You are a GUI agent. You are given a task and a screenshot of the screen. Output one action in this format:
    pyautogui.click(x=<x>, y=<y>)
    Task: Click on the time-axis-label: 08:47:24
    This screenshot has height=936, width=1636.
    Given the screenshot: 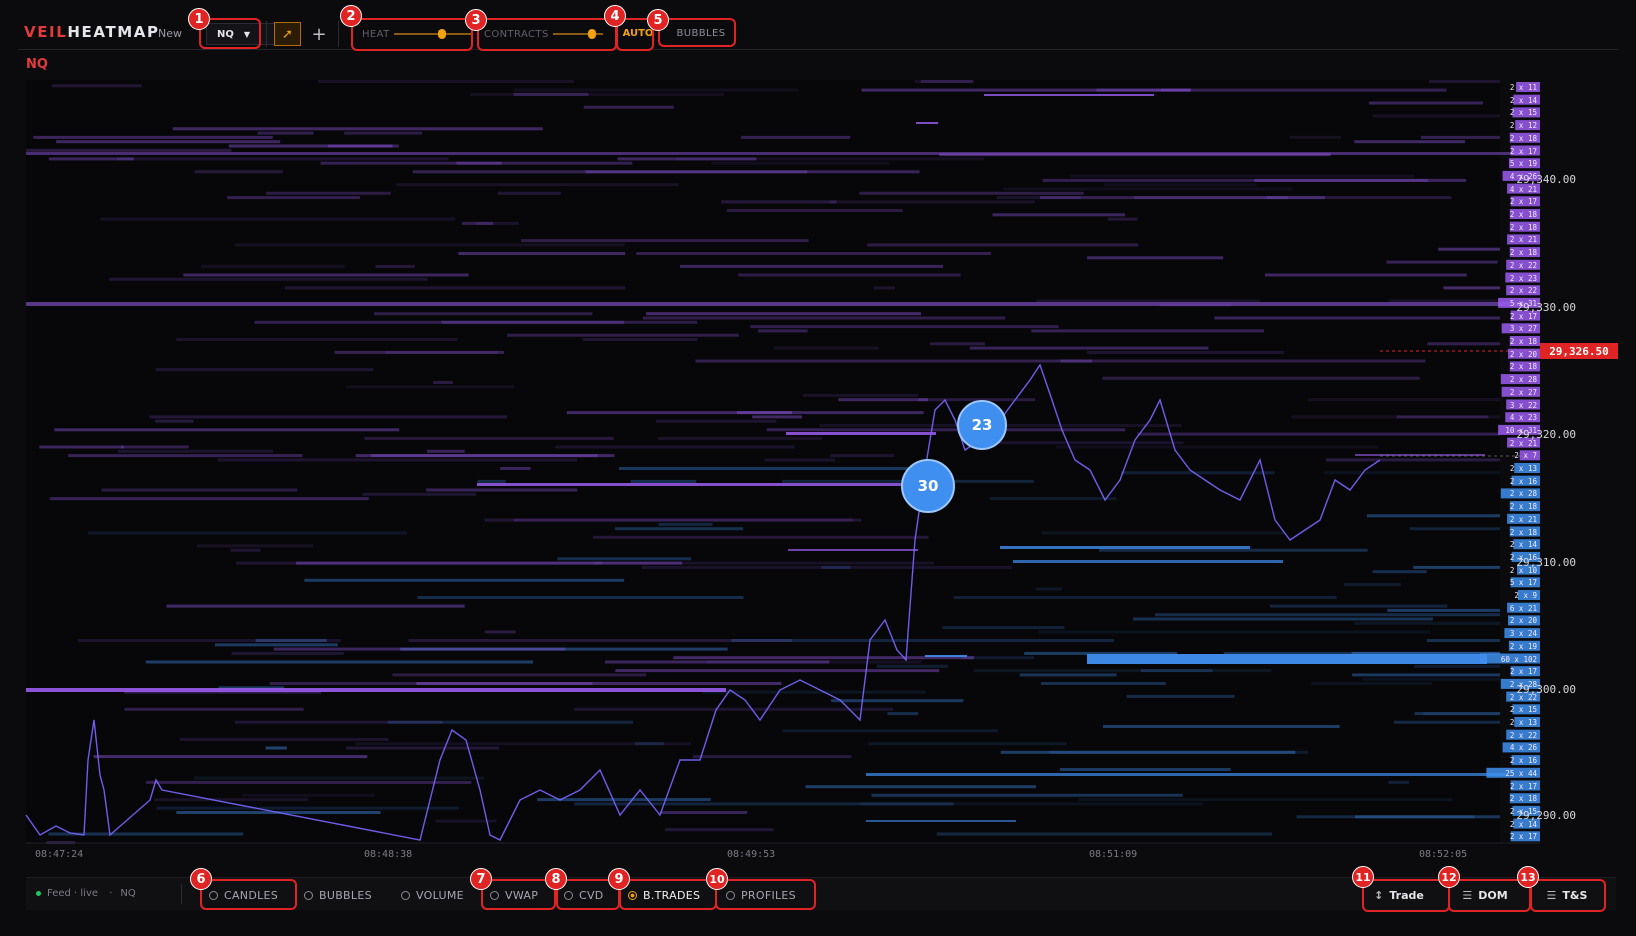 What is the action you would take?
    pyautogui.click(x=59, y=854)
    